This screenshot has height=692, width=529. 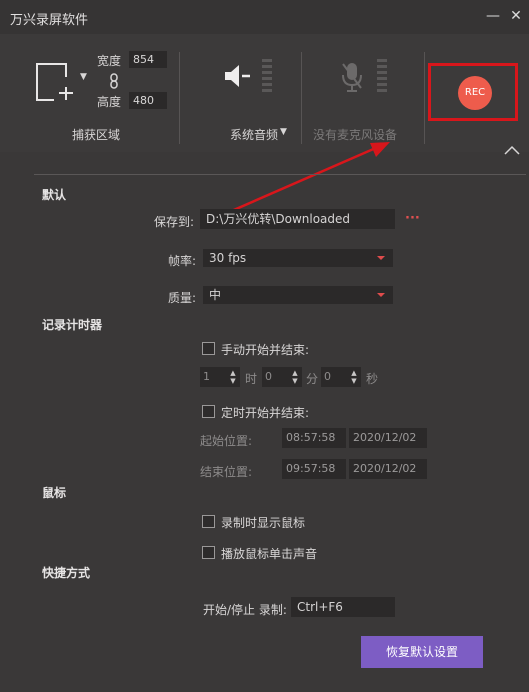 What do you see at coordinates (226, 441) in the screenshot?
I see `start-position-label: 起始位置:` at bounding box center [226, 441].